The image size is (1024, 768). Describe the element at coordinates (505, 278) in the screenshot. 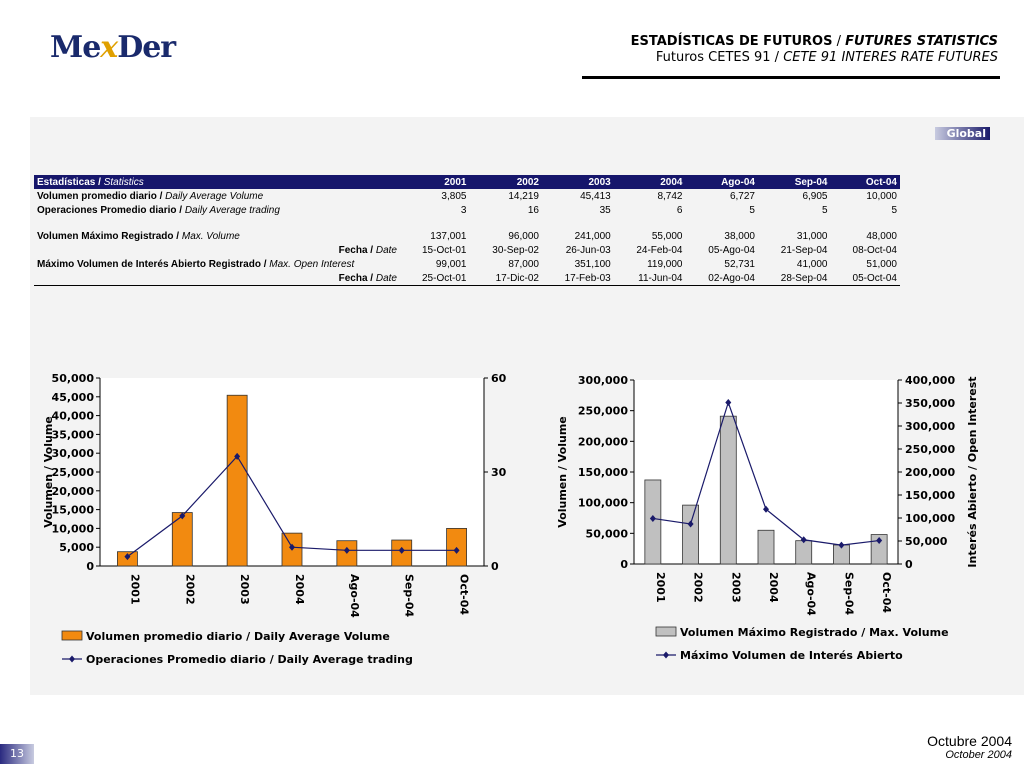

I see `table-cell: 17-Dic-02` at that location.